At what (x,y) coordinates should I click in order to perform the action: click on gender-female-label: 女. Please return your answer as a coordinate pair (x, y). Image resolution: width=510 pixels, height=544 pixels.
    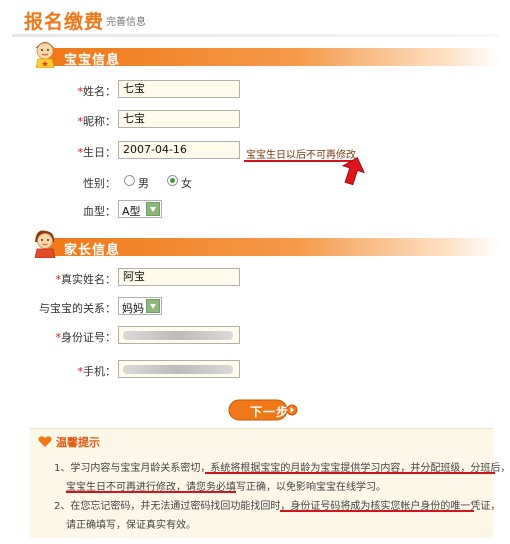
    Looking at the image, I should click on (186, 183).